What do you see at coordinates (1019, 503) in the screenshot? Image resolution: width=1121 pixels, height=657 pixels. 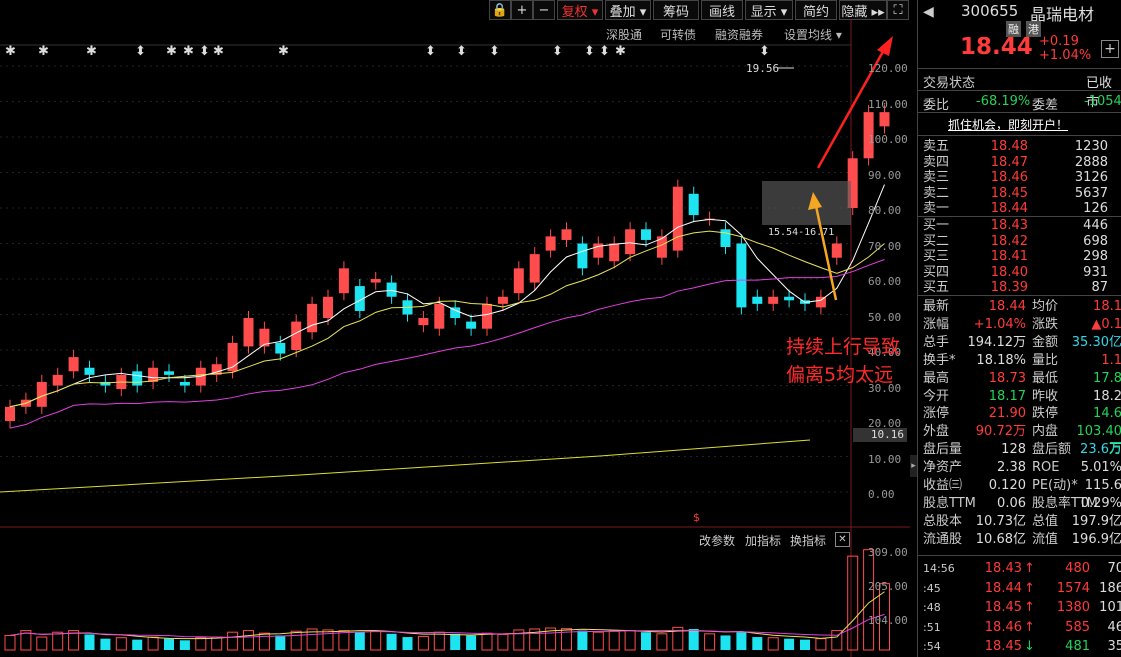 I see `stat-row: 股息TTM 0.06 股息率TTM 0.29%` at bounding box center [1019, 503].